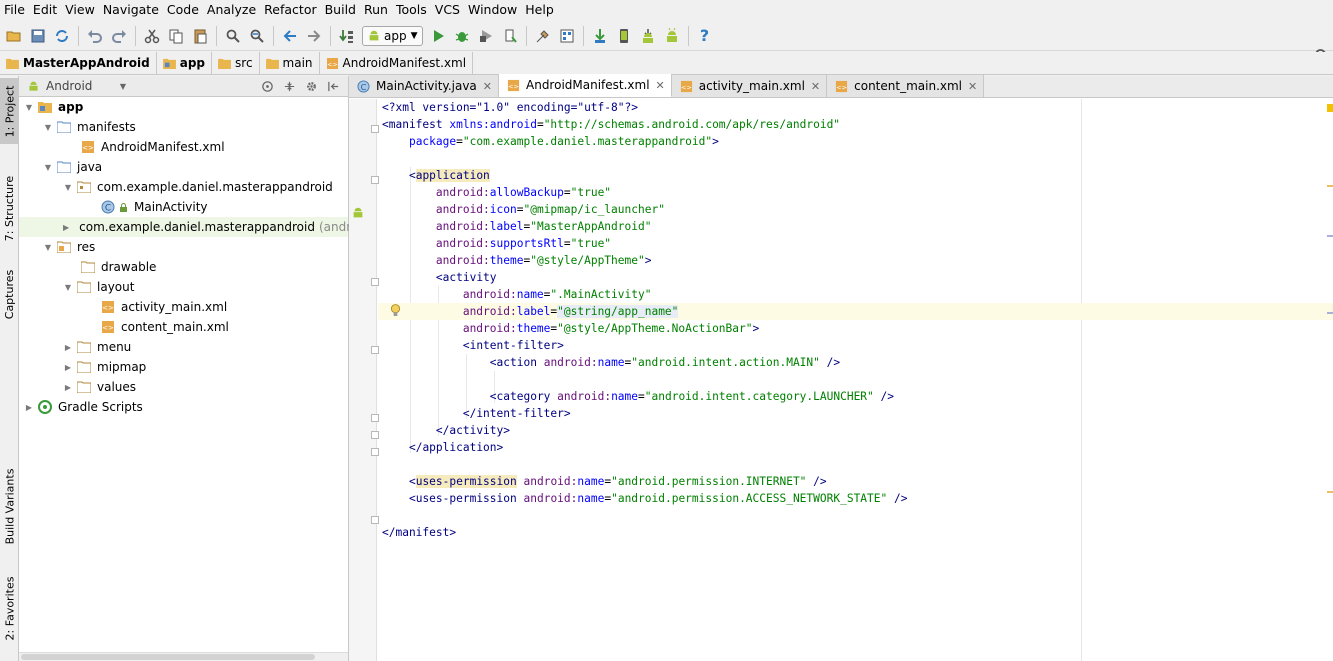 Image resolution: width=1333 pixels, height=661 pixels. I want to click on tree-item-manifests: ▼ manifests, so click(183, 127).